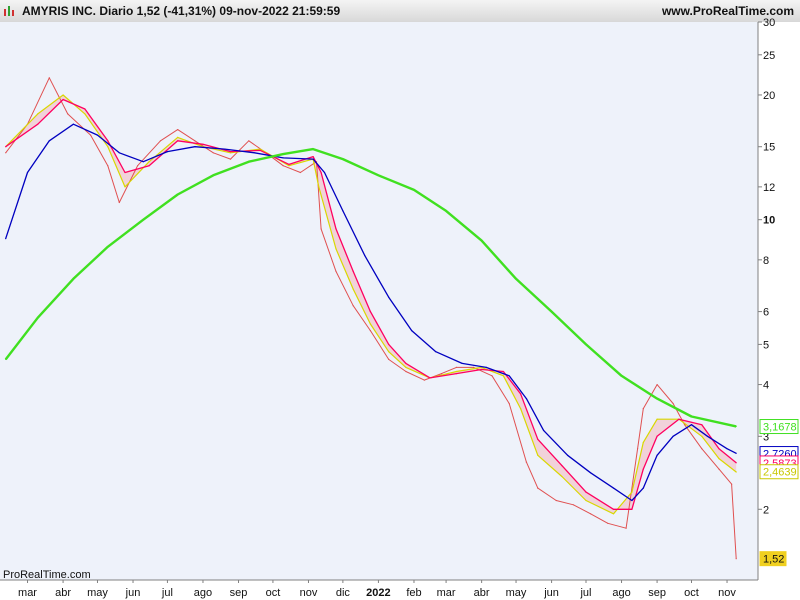 This screenshot has height=600, width=800. What do you see at coordinates (766, 510) in the screenshot?
I see `y-tick-label: 2` at bounding box center [766, 510].